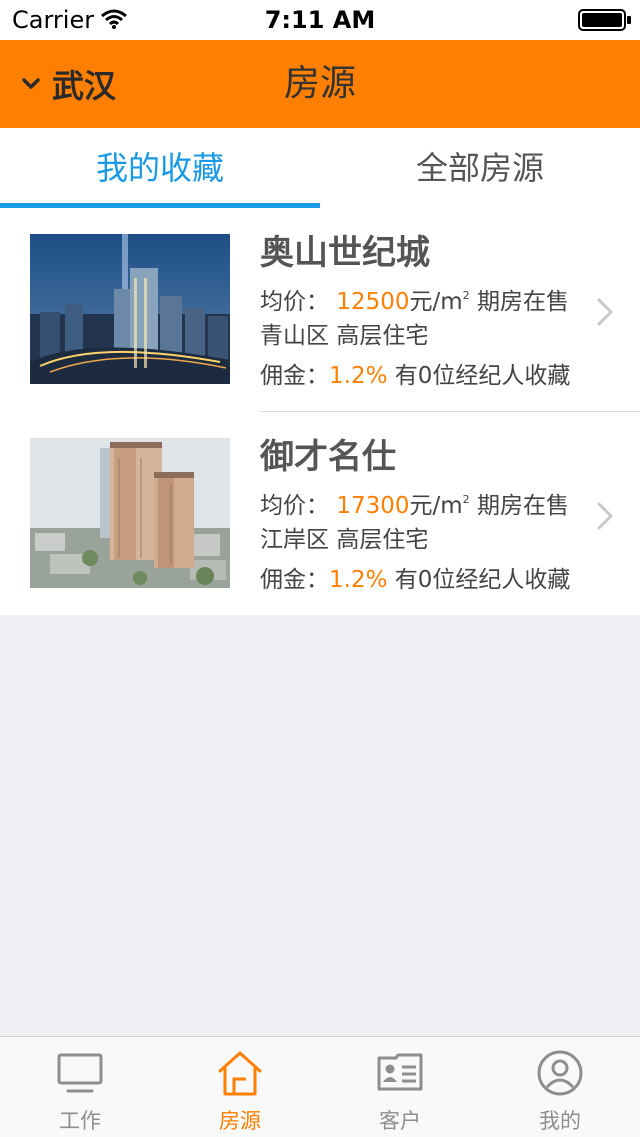 The image size is (640, 1137). What do you see at coordinates (400, 1072) in the screenshot?
I see `contact-card-icon` at bounding box center [400, 1072].